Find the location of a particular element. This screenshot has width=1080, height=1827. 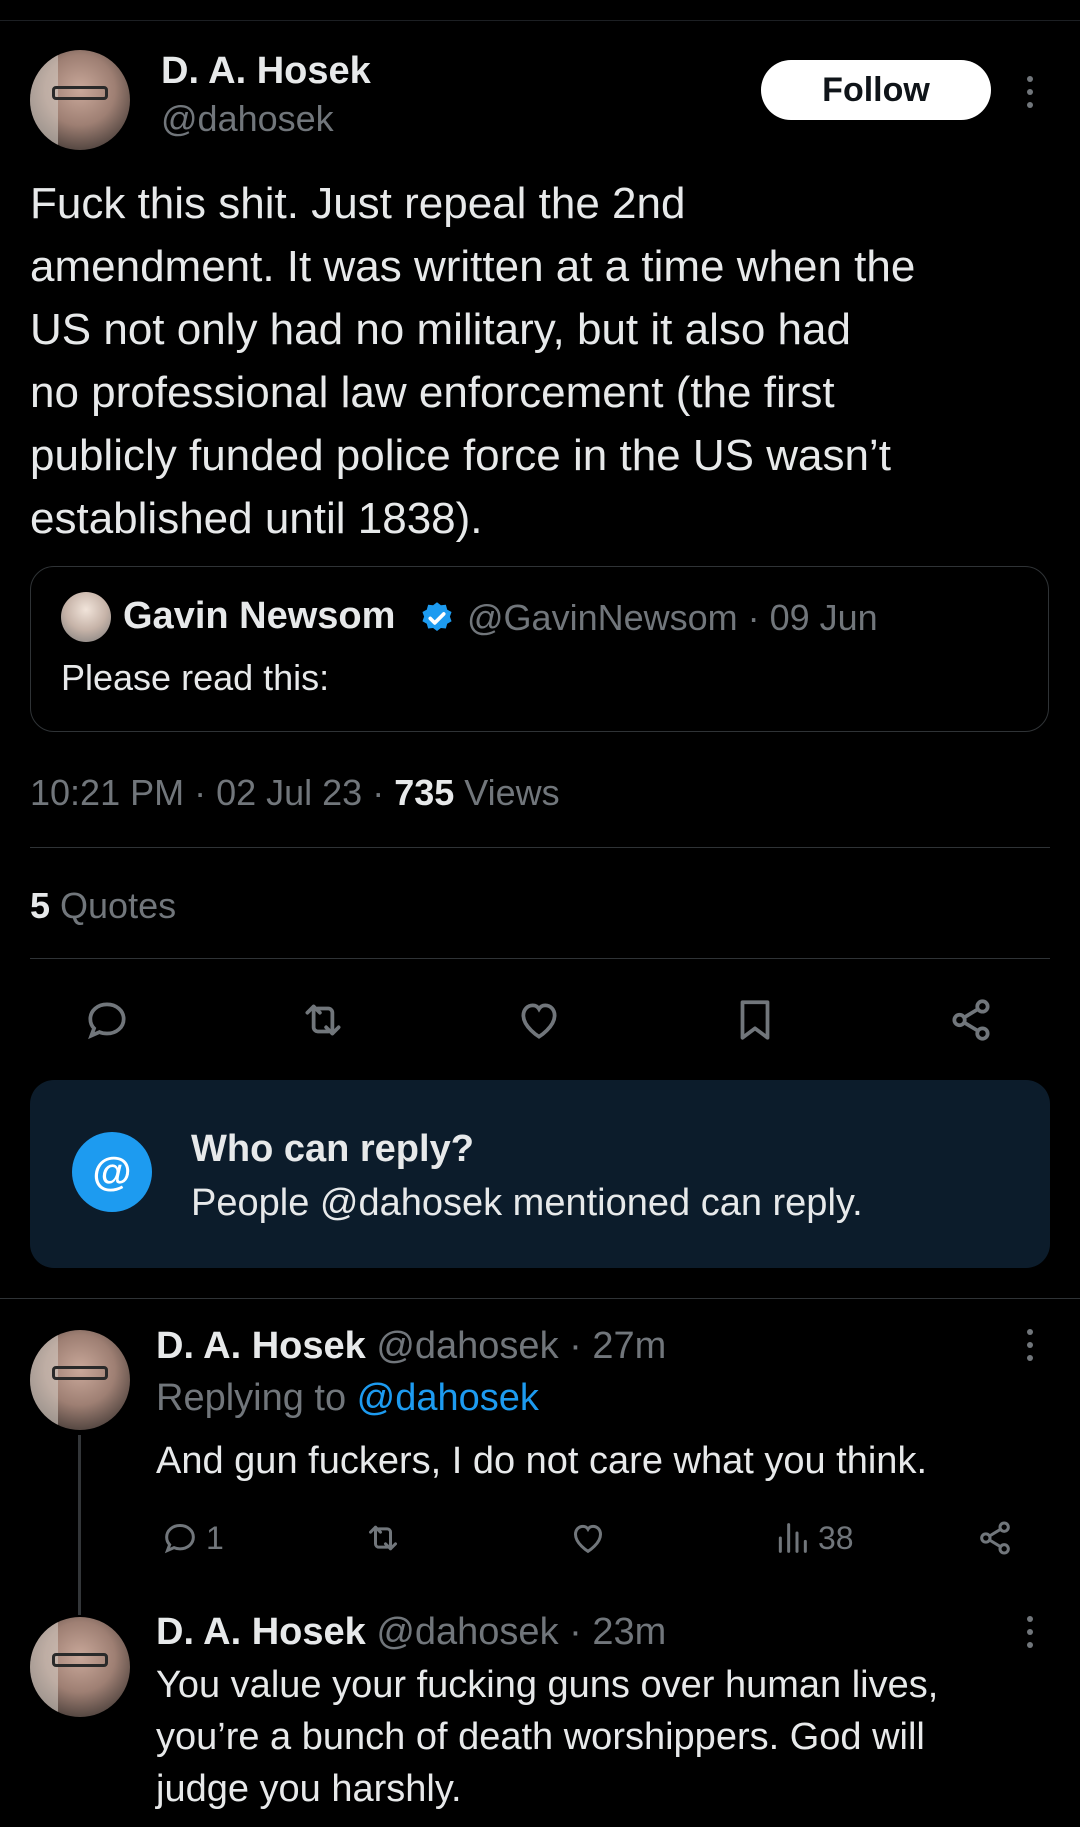

views-label: Views is located at coordinates (507, 792).